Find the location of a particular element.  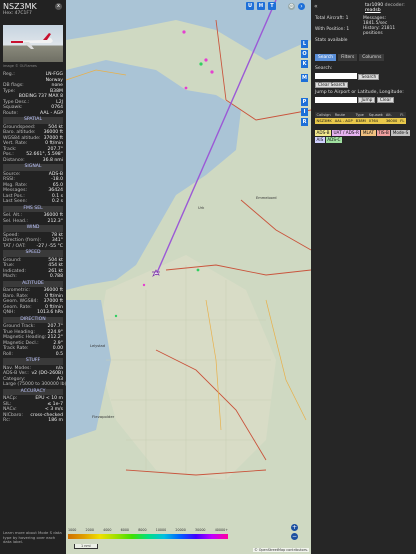

layer-r-button: R is located at coordinates (304, 122).